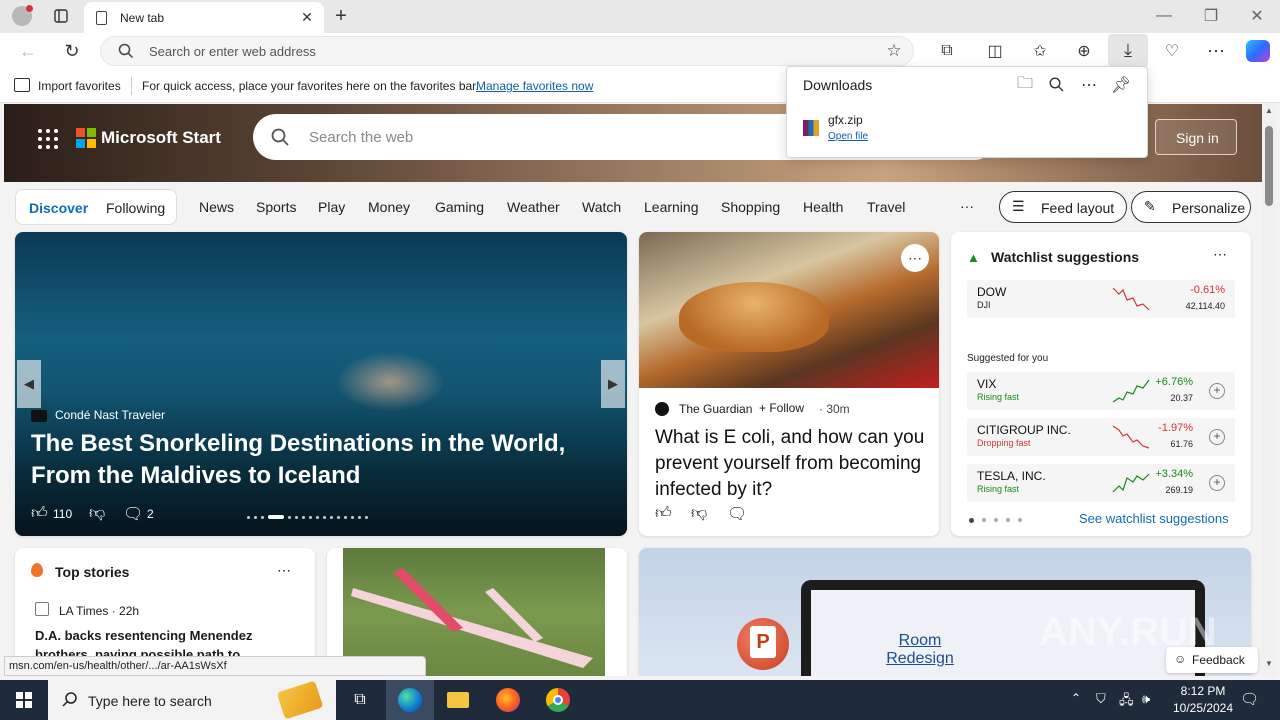 This screenshot has height=720, width=1280. Describe the element at coordinates (459, 207) in the screenshot. I see `nav-gaming: Gaming` at that location.